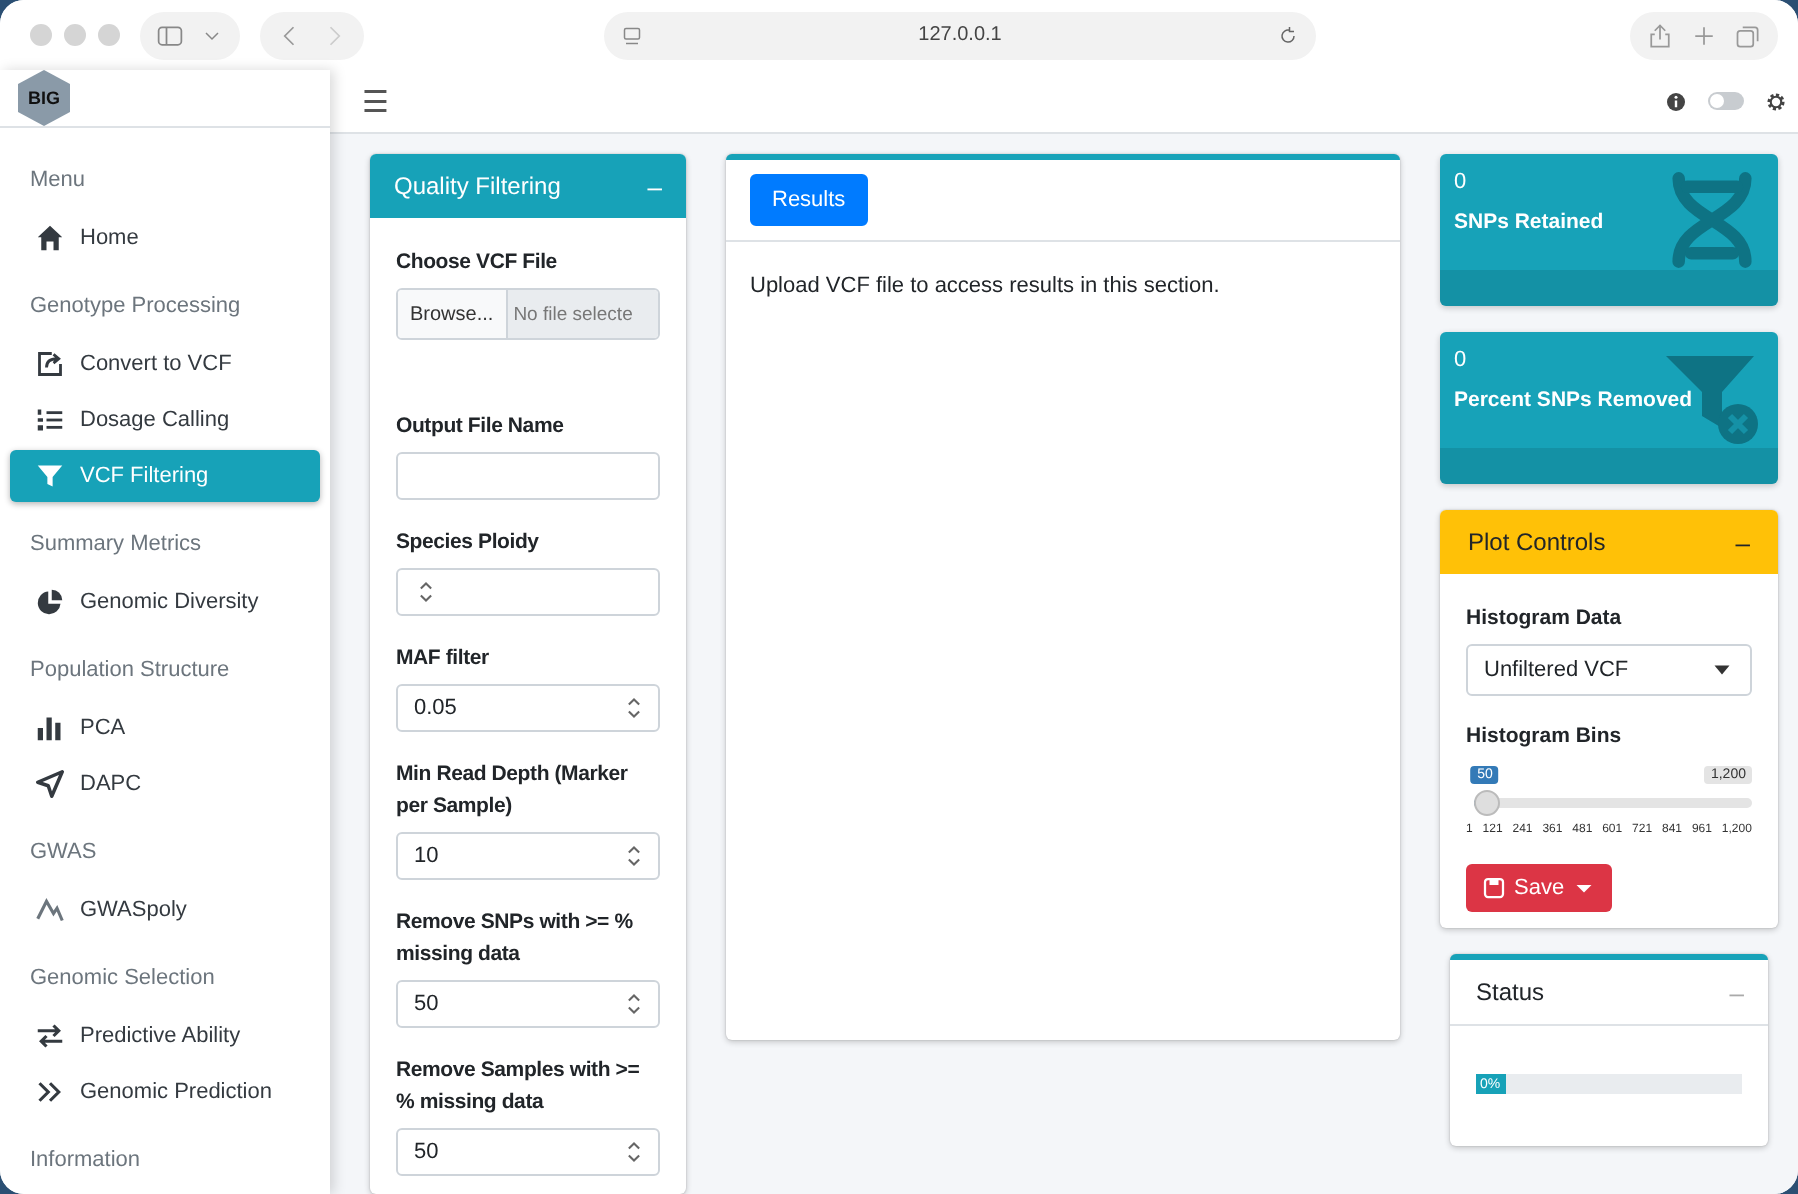  What do you see at coordinates (528, 856) in the screenshot?
I see `number-input-field: 10` at bounding box center [528, 856].